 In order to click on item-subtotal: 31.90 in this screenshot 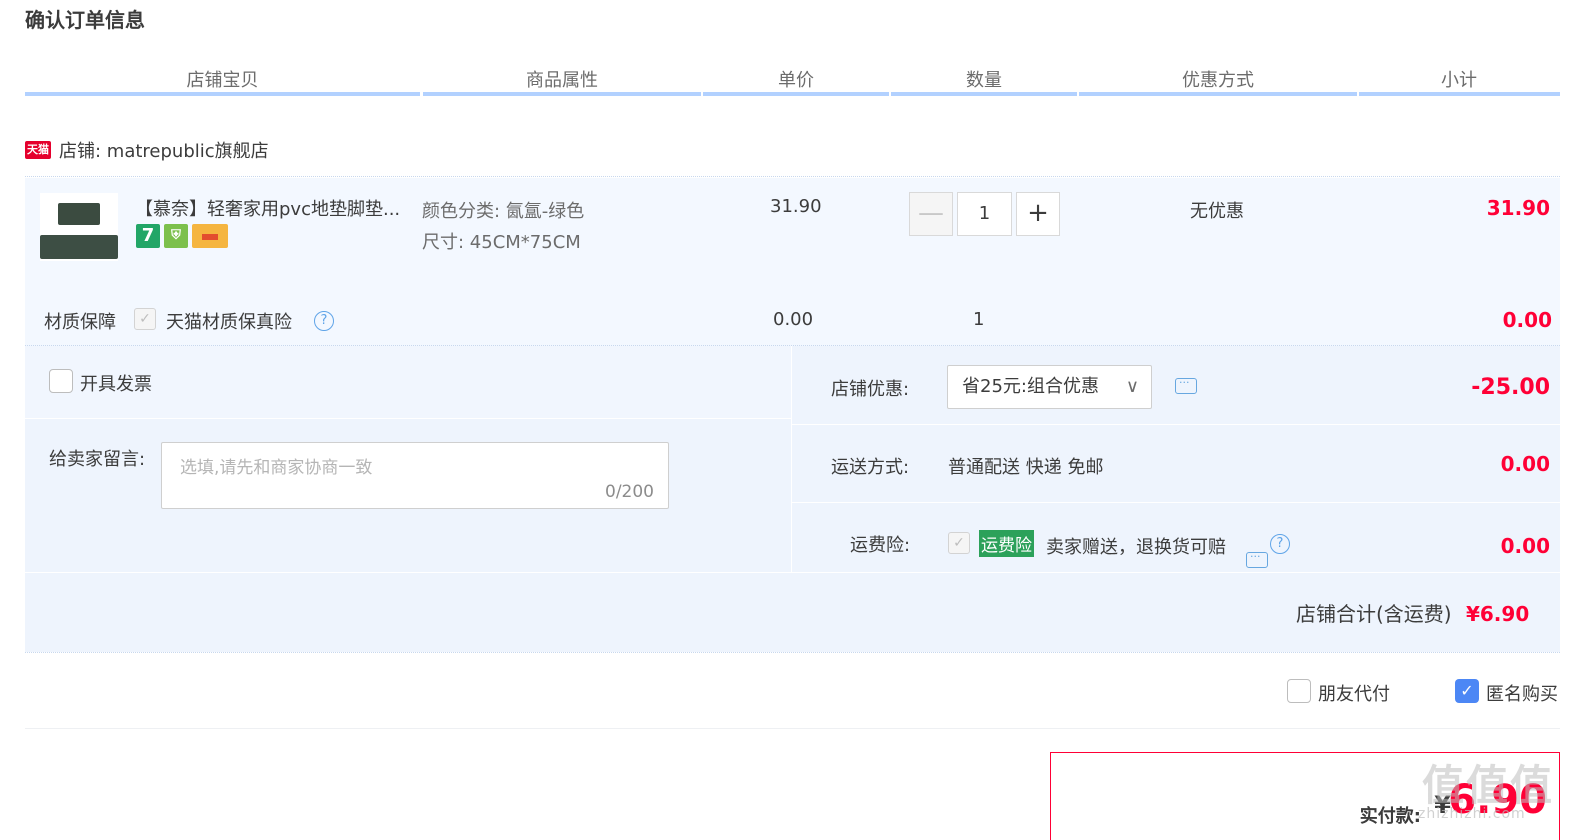, I will do `click(1518, 208)`.